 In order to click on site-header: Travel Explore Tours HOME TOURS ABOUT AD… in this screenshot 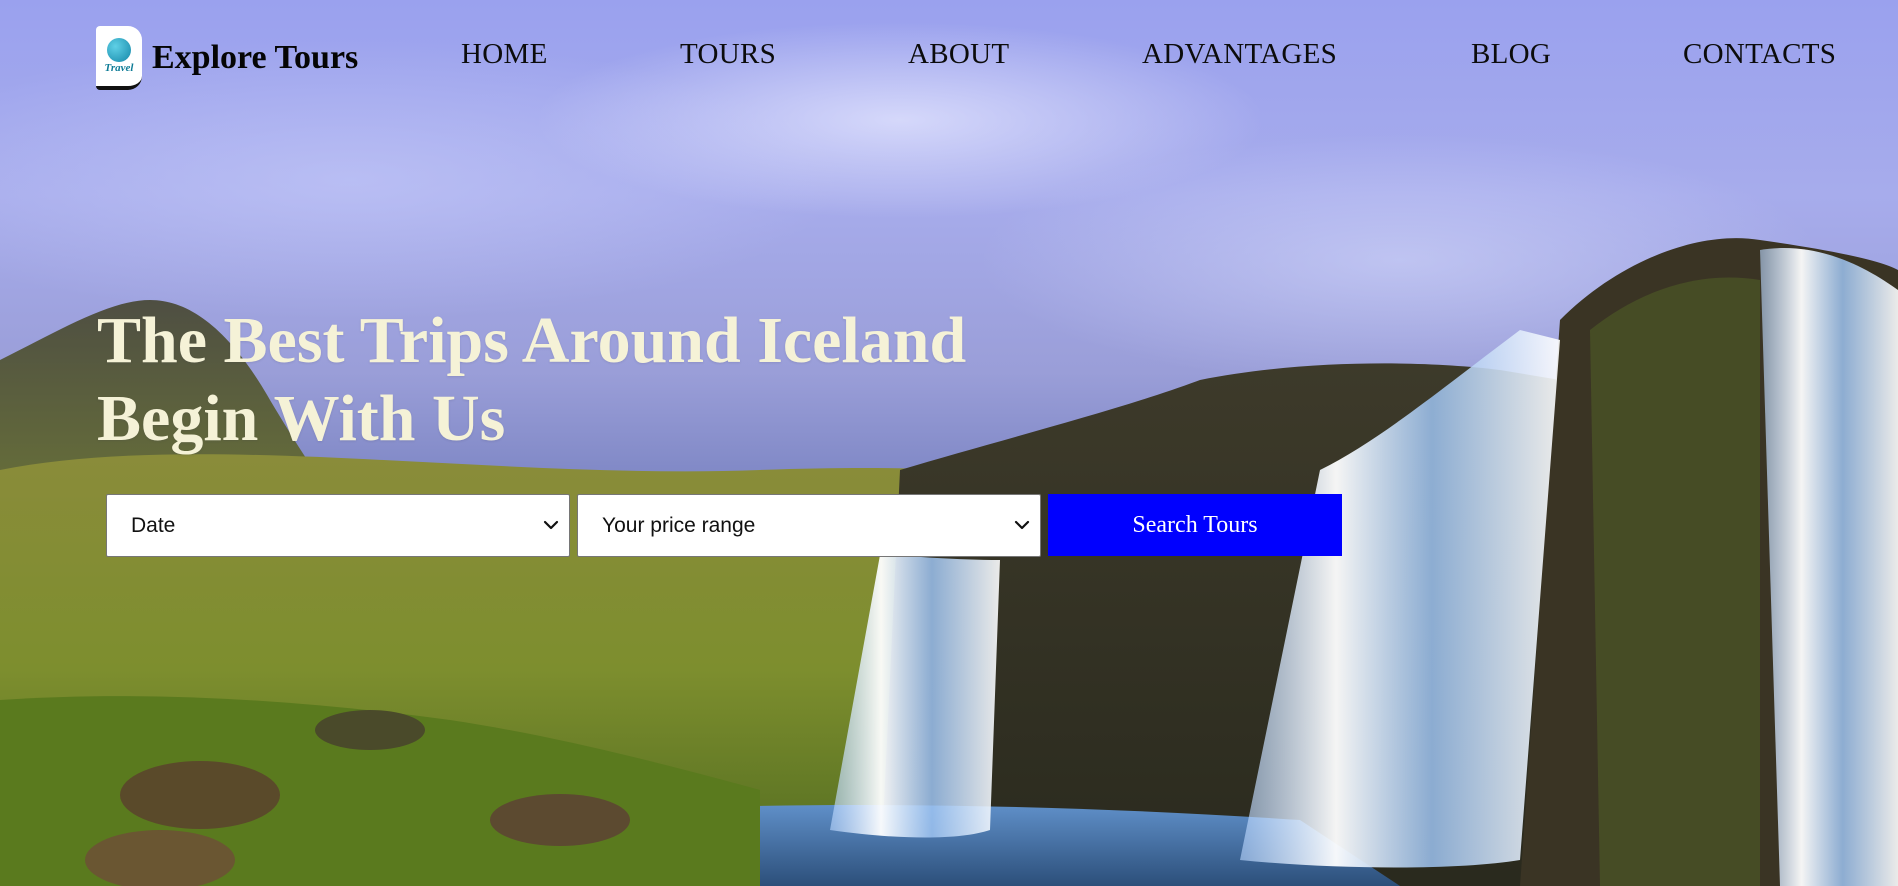, I will do `click(949, 55)`.